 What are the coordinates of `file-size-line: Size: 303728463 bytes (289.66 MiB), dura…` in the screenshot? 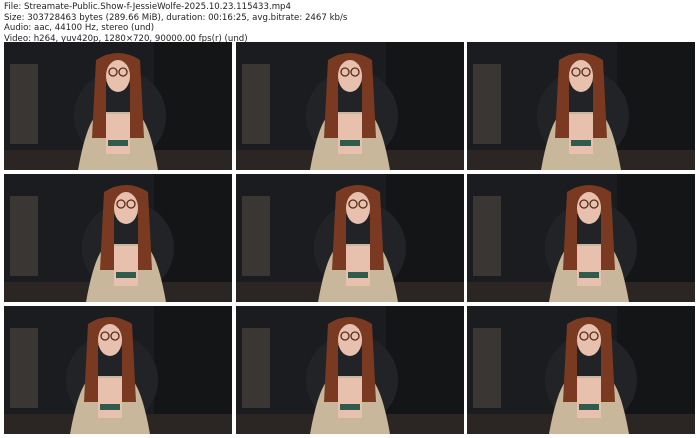 It's located at (176, 17).